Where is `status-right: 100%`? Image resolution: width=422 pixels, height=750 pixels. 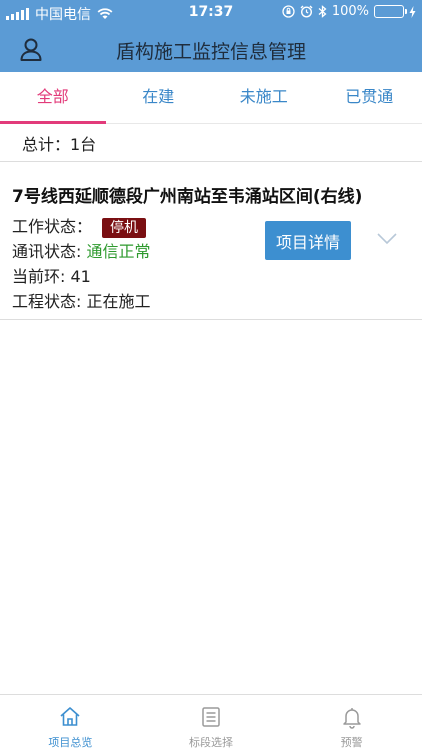 status-right: 100% is located at coordinates (349, 11).